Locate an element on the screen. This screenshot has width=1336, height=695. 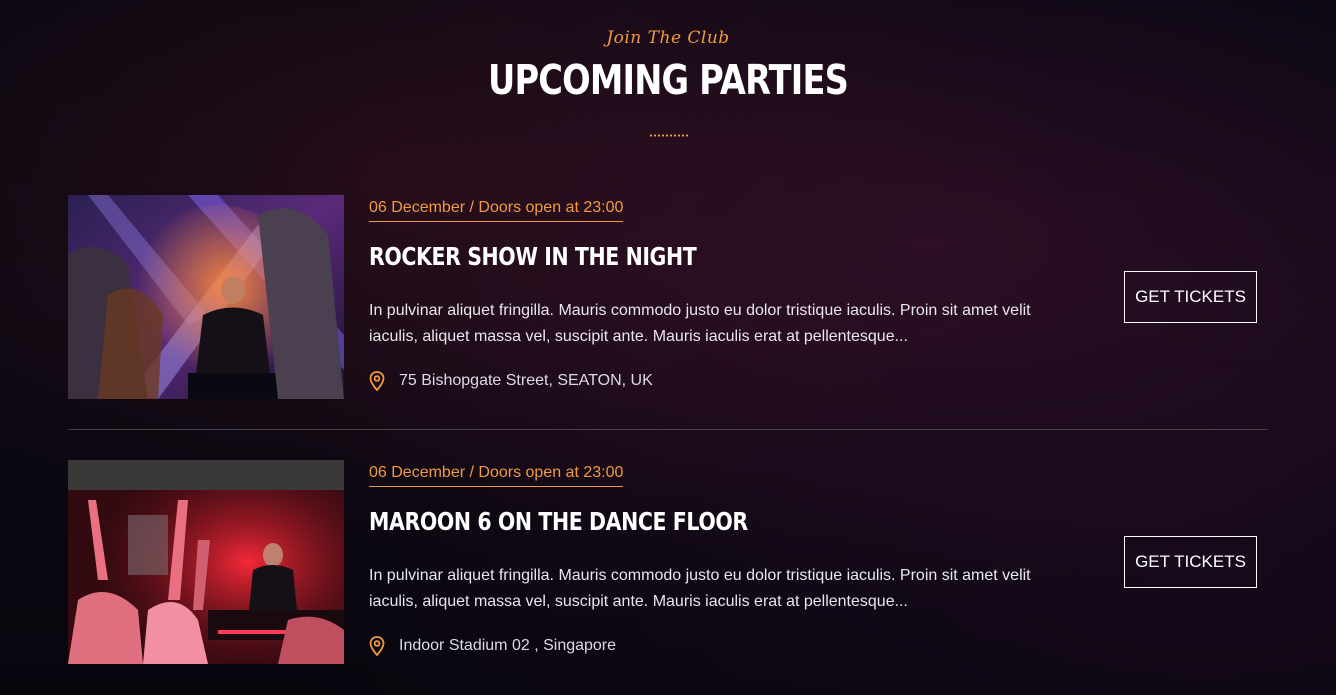
event-location: 75 Bishopgate Street, SEATON, UK is located at coordinates (511, 381).